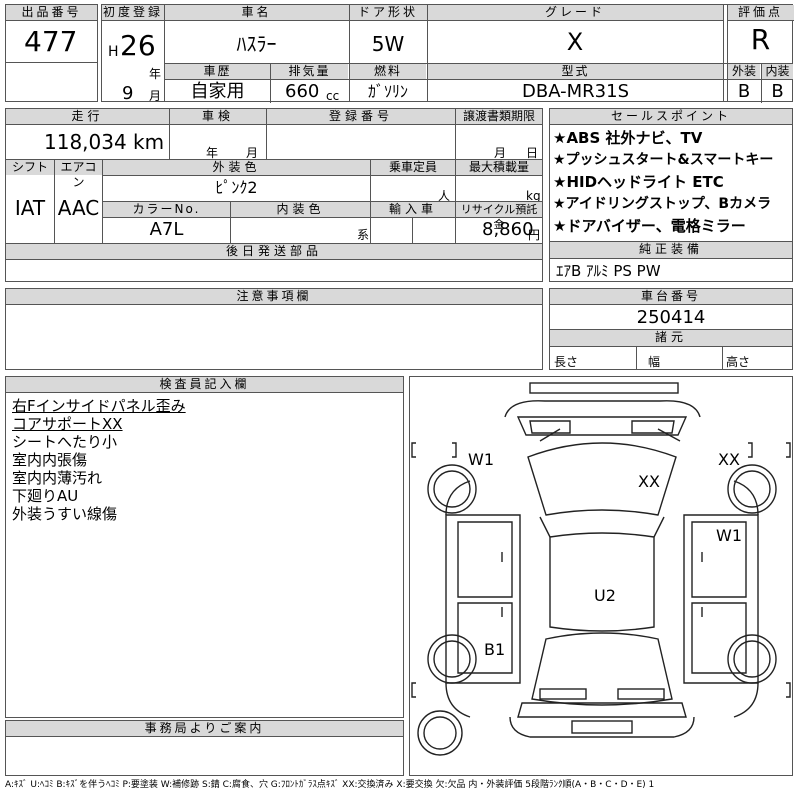 This screenshot has width=800, height=800. Describe the element at coordinates (663, 160) in the screenshot. I see `sales-point: ★プッシュスタート&スマートキー` at that location.